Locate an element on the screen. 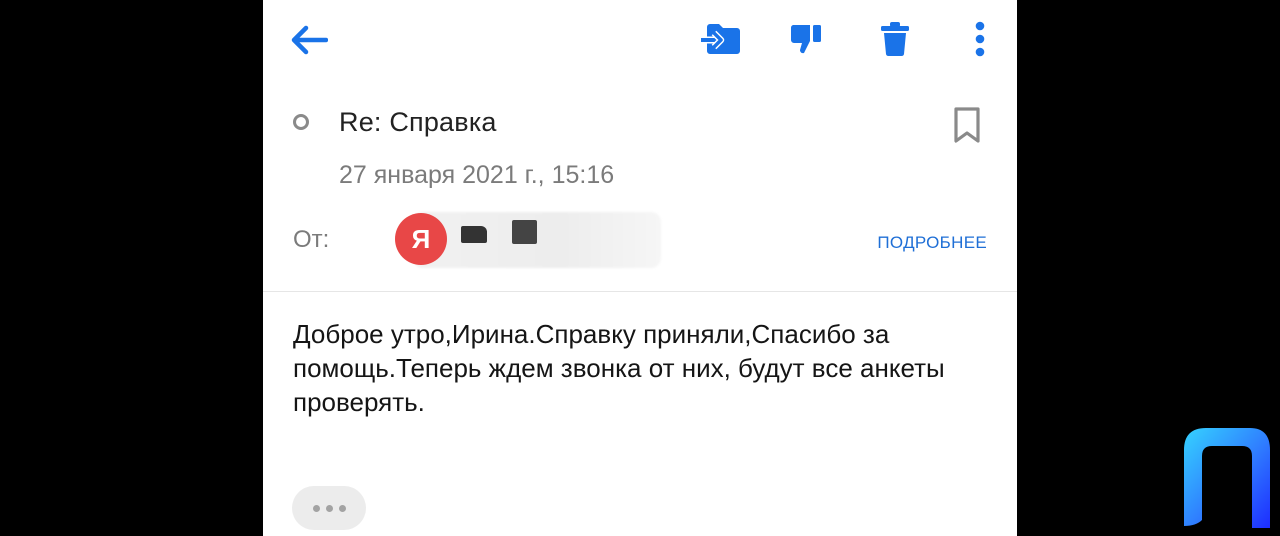  spam-button is located at coordinates (807, 39).